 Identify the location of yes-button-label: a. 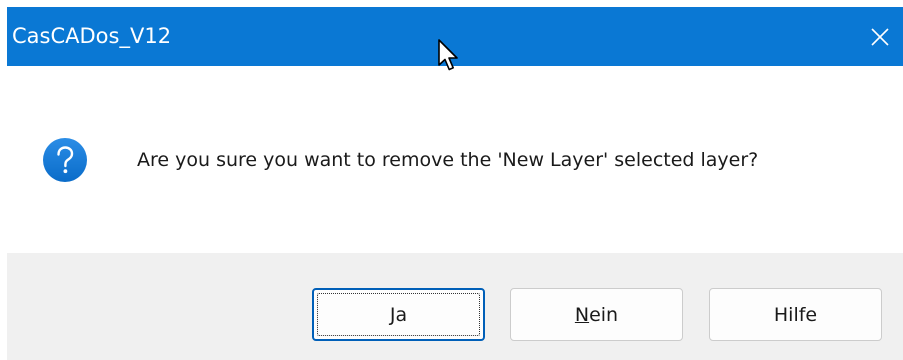
(401, 314).